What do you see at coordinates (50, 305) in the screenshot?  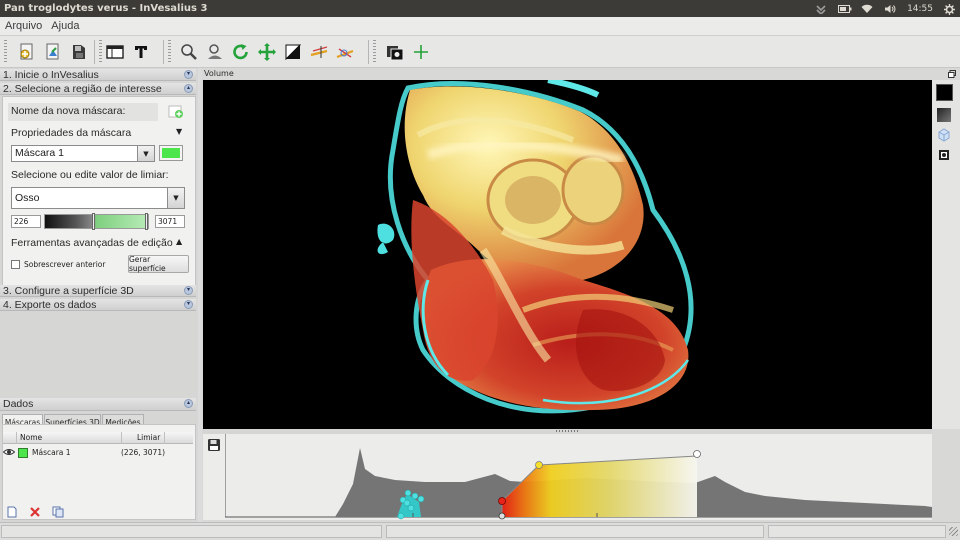 I see `step4-label: 4. Exporte os dados` at bounding box center [50, 305].